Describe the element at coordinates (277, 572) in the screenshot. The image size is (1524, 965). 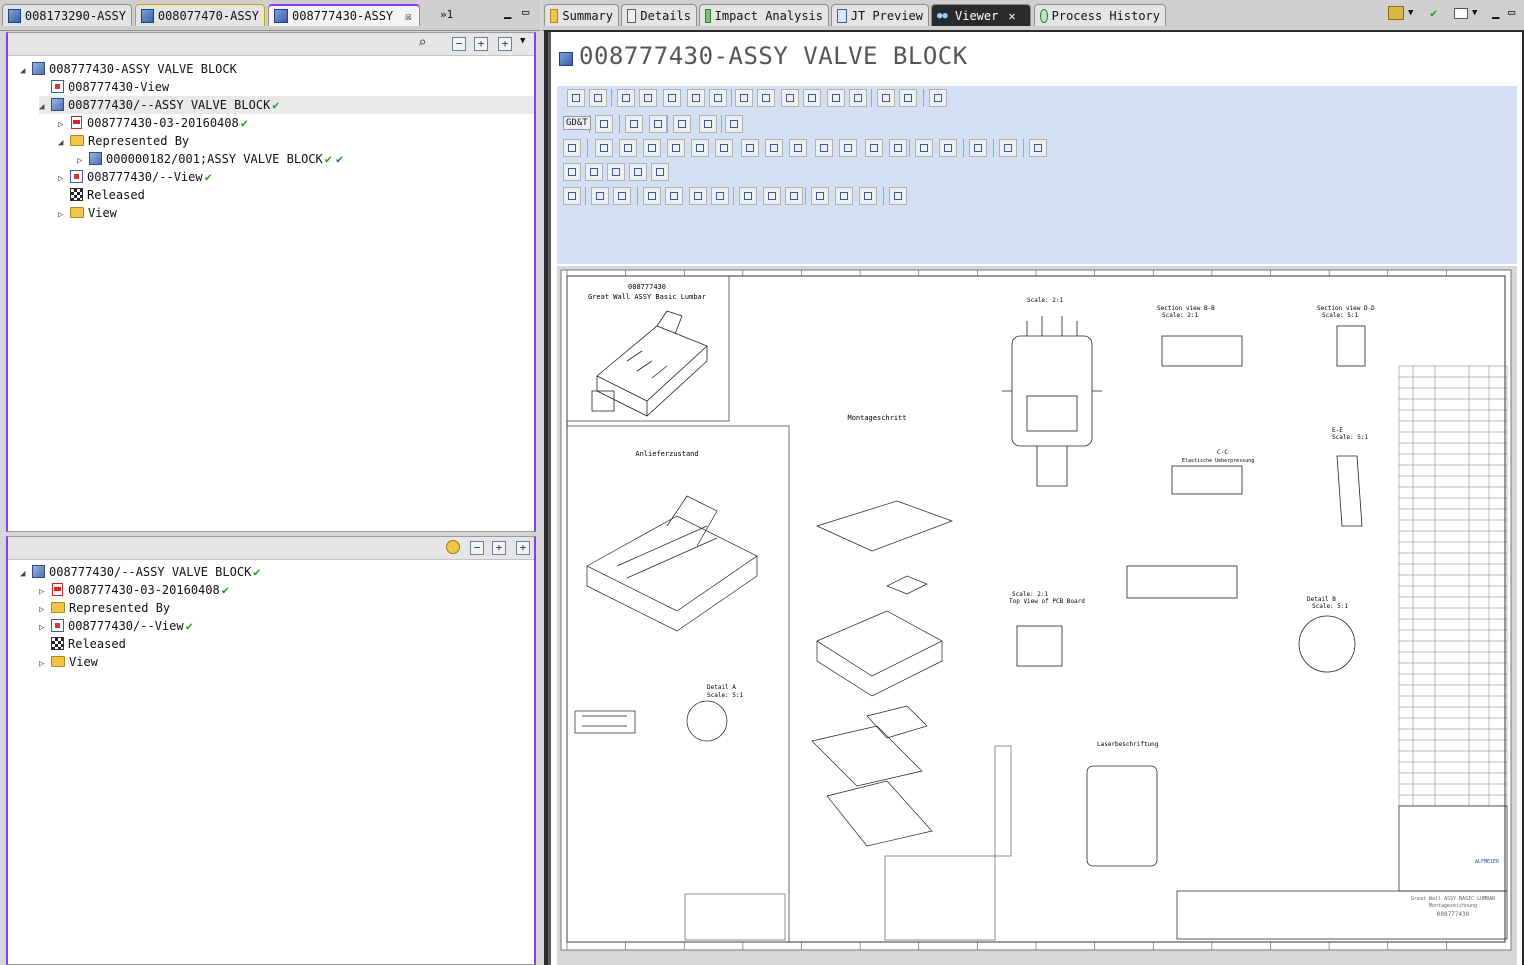
I see `tree-row: ◢ 008777430/--ASSY VALVE BLOCK ✔` at that location.